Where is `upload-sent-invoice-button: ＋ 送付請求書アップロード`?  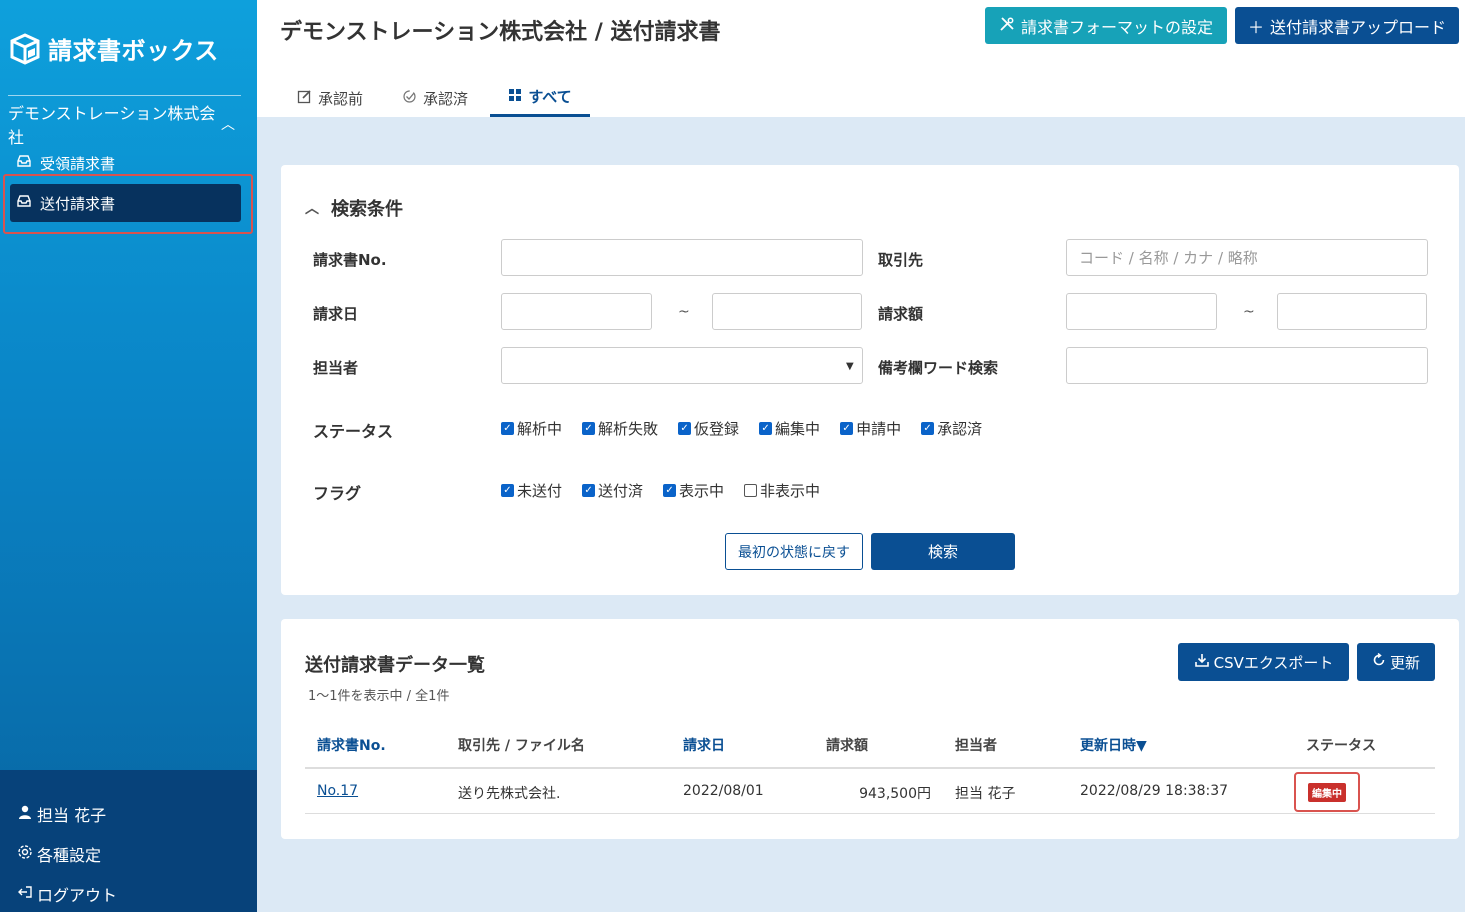
upload-sent-invoice-button: ＋ 送付請求書アップロード is located at coordinates (1347, 25).